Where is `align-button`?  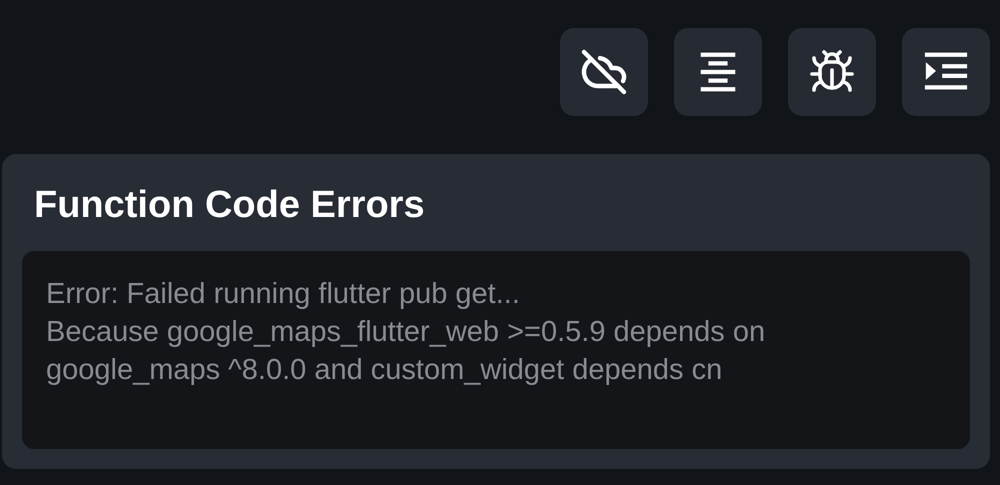 align-button is located at coordinates (718, 72).